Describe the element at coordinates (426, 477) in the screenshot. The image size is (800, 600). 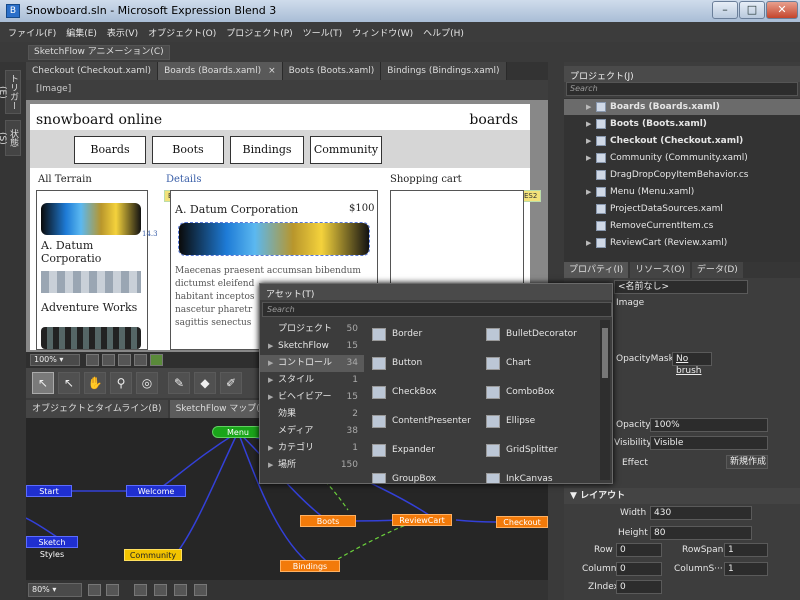
I see `asset-item: GroupBox` at that location.